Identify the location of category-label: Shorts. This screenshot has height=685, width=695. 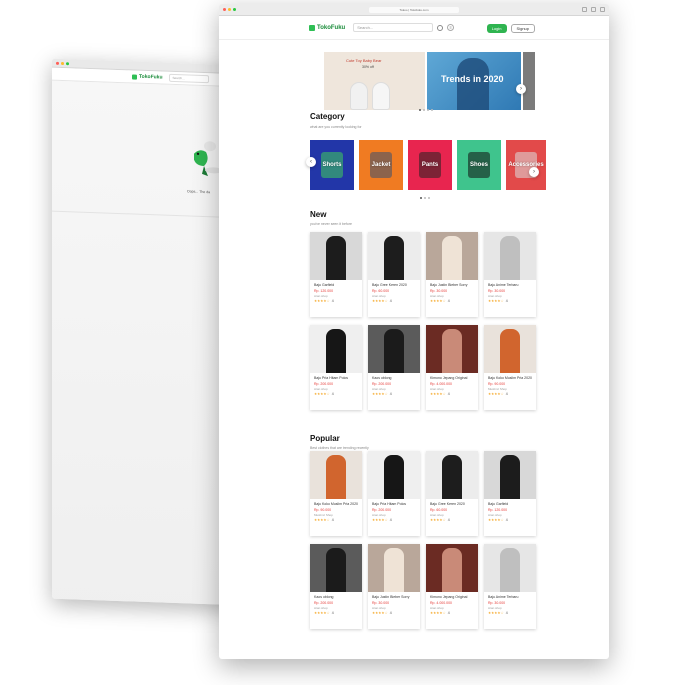
(332, 165).